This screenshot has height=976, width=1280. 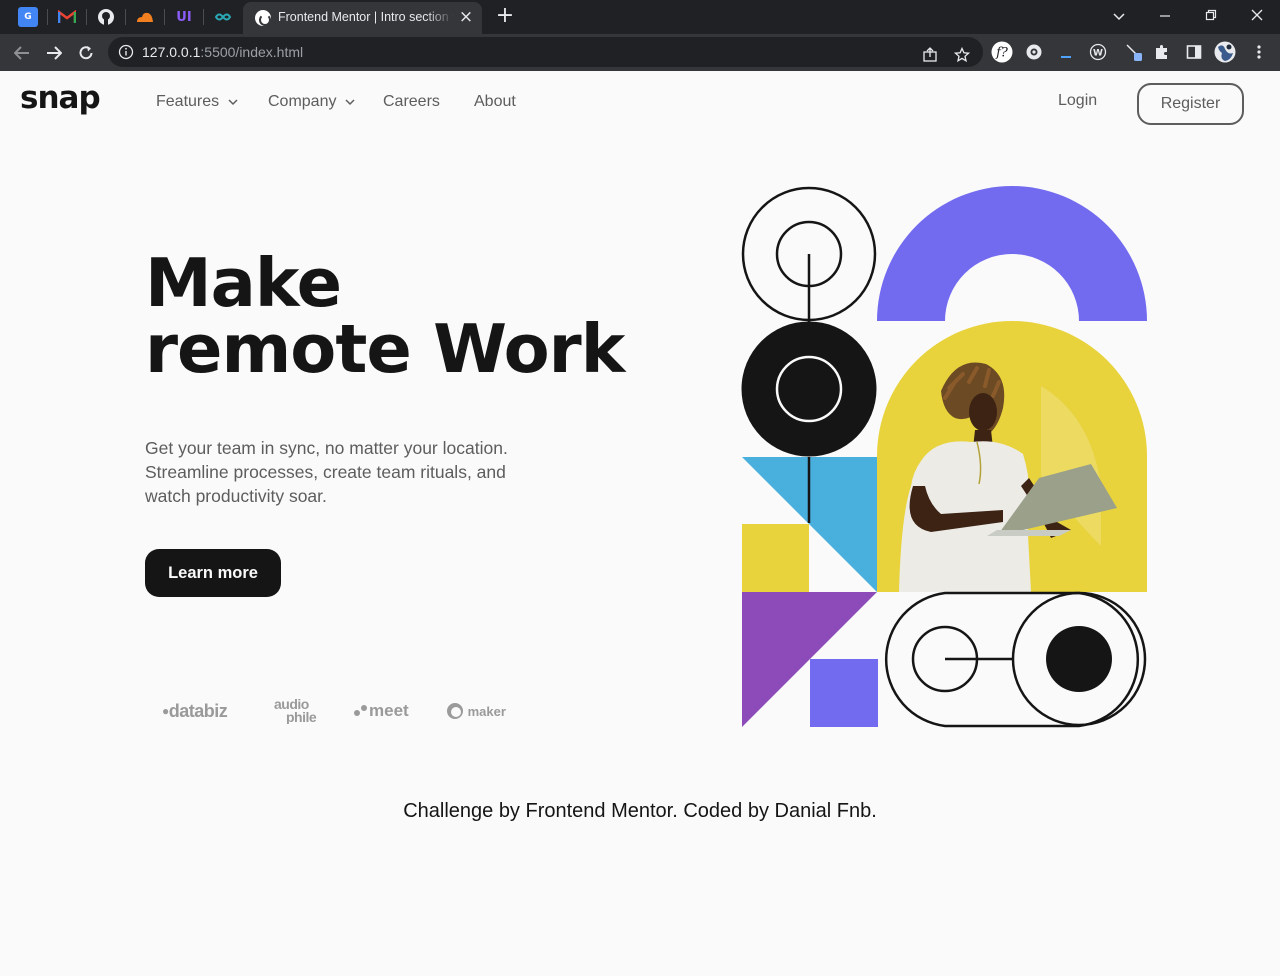 I want to click on new-tab-icon: +, so click(x=505, y=16).